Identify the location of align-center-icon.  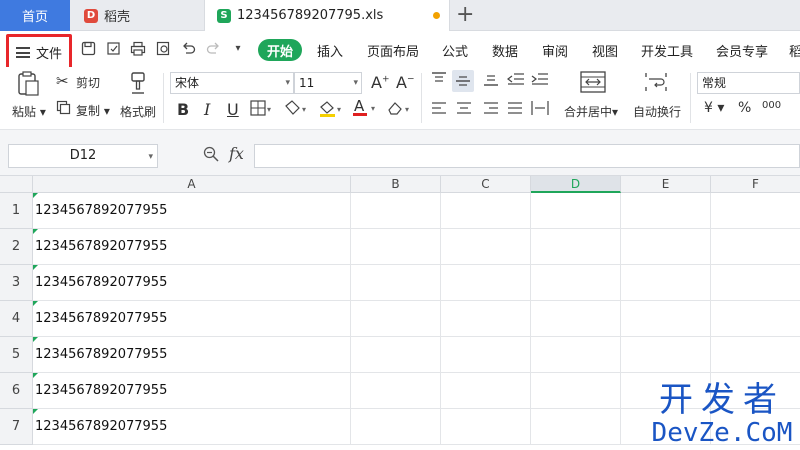
(464, 109).